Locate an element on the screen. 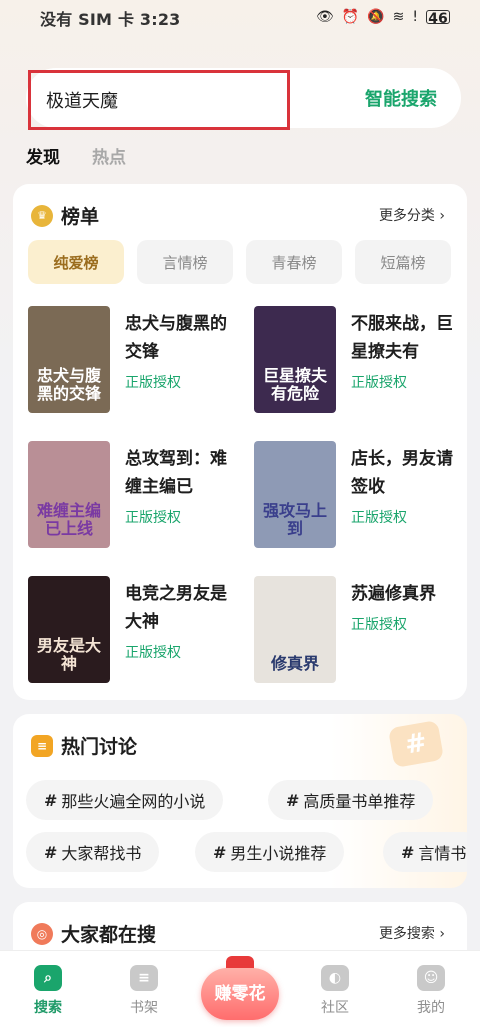 This screenshot has height=1027, width=480. profile-icon: ☺ is located at coordinates (431, 978).